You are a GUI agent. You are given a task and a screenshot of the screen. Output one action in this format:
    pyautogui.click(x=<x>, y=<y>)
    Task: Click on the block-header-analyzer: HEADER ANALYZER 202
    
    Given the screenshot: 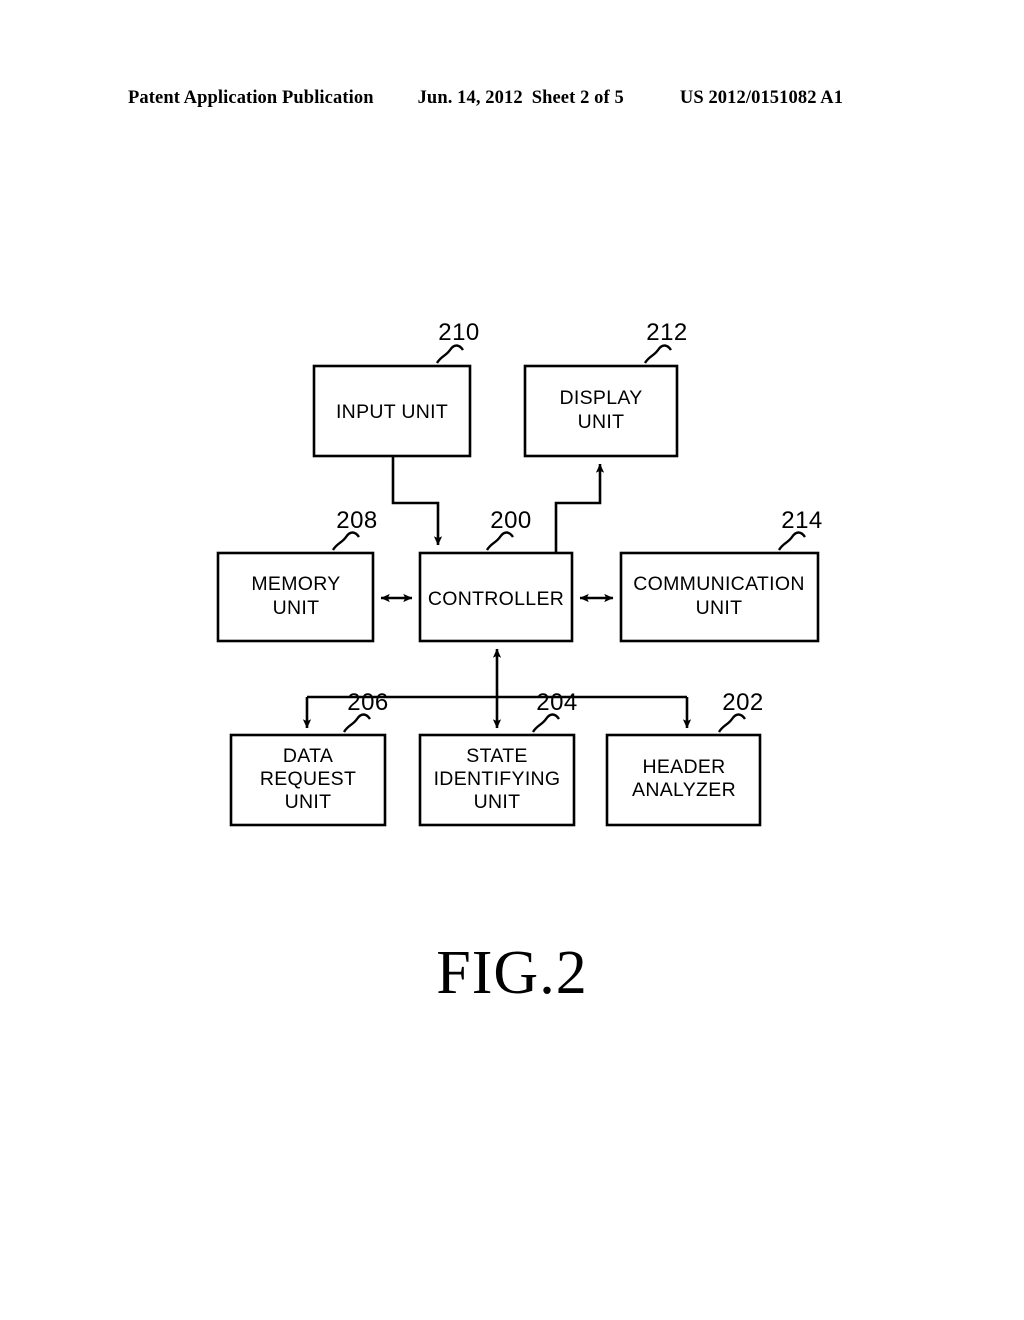 What is the action you would take?
    pyautogui.click(x=684, y=758)
    